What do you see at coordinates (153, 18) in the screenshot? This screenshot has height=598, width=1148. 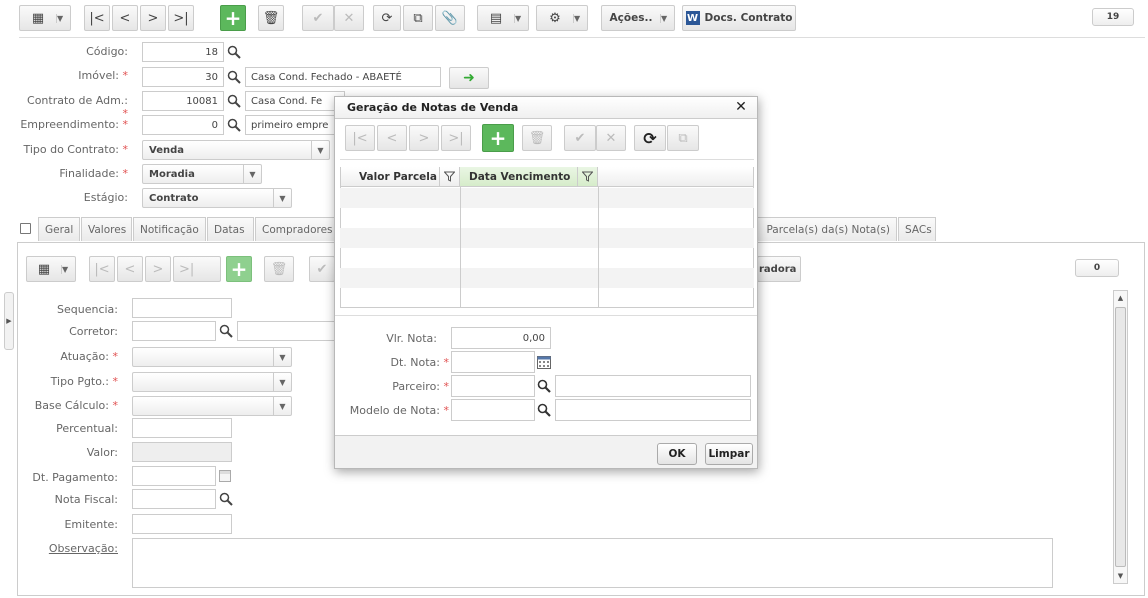 I see `next-record-button: >` at bounding box center [153, 18].